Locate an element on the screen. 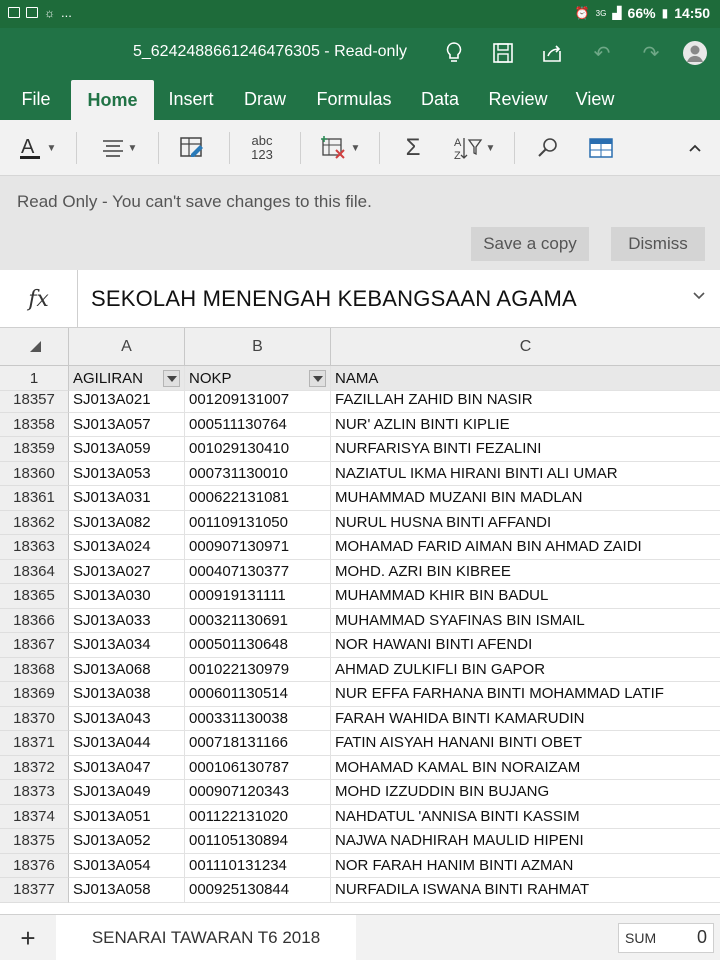 This screenshot has height=960, width=720. row-number: 18369 is located at coordinates (34, 694).